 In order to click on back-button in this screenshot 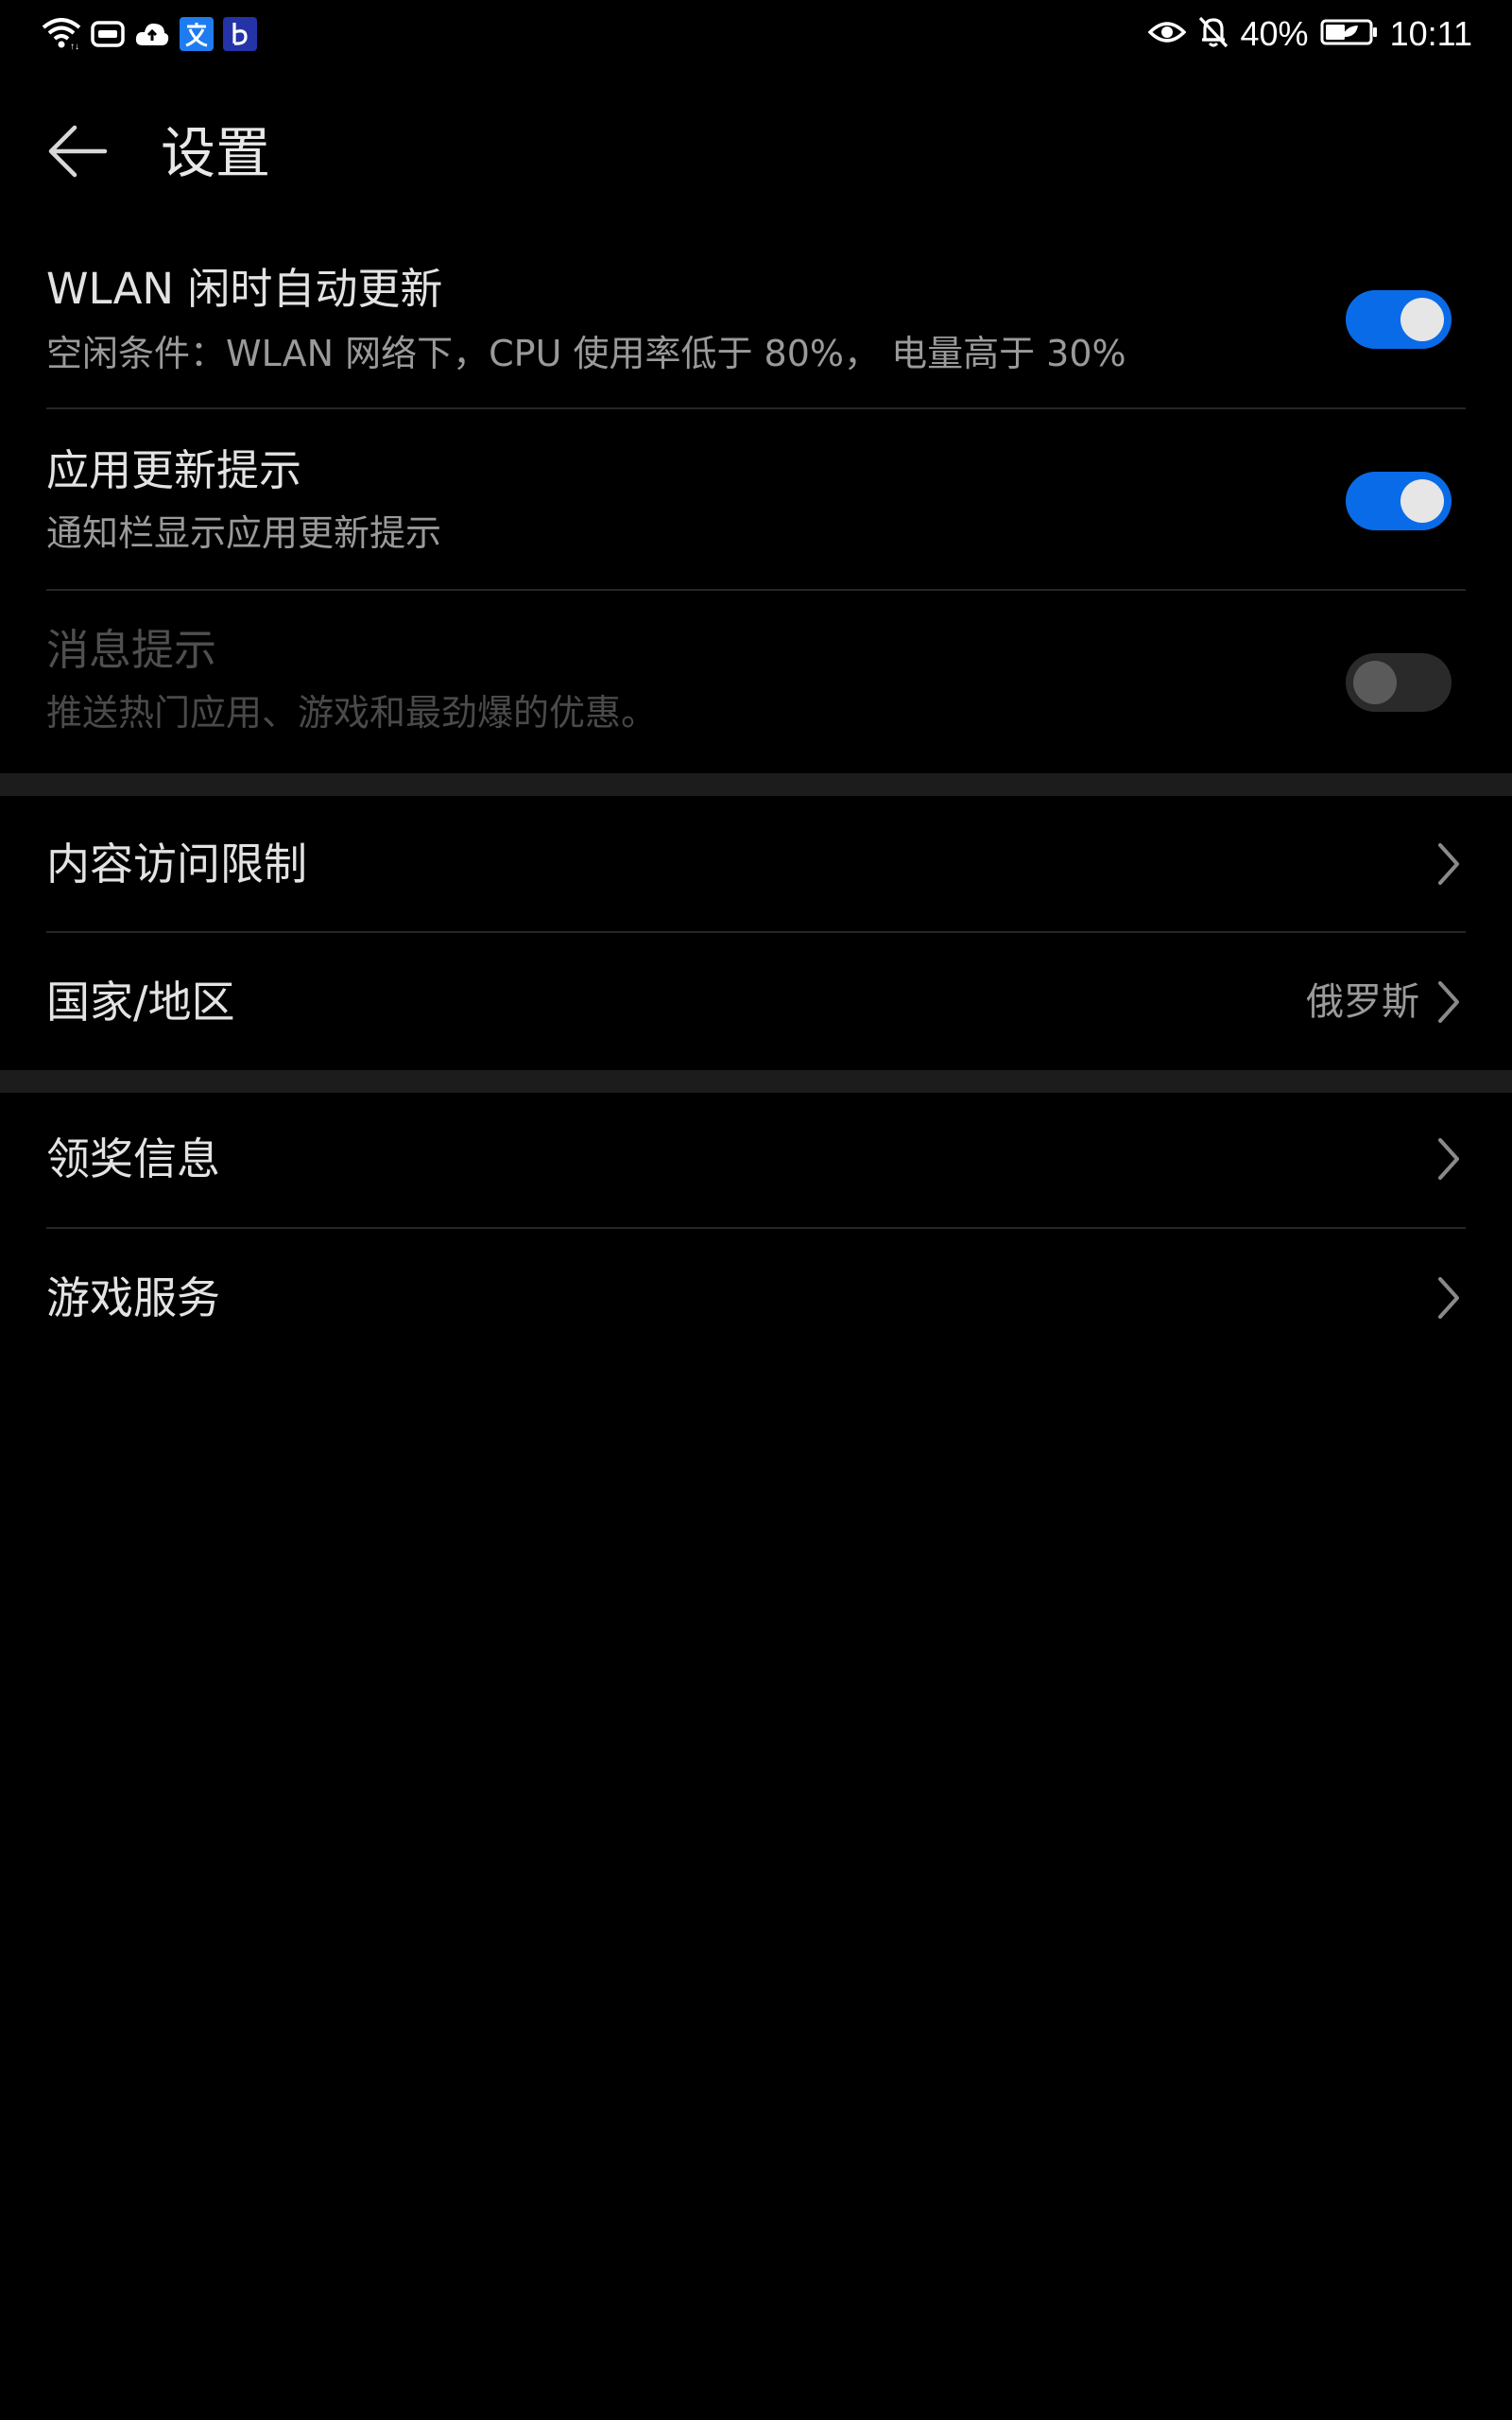, I will do `click(77, 153)`.